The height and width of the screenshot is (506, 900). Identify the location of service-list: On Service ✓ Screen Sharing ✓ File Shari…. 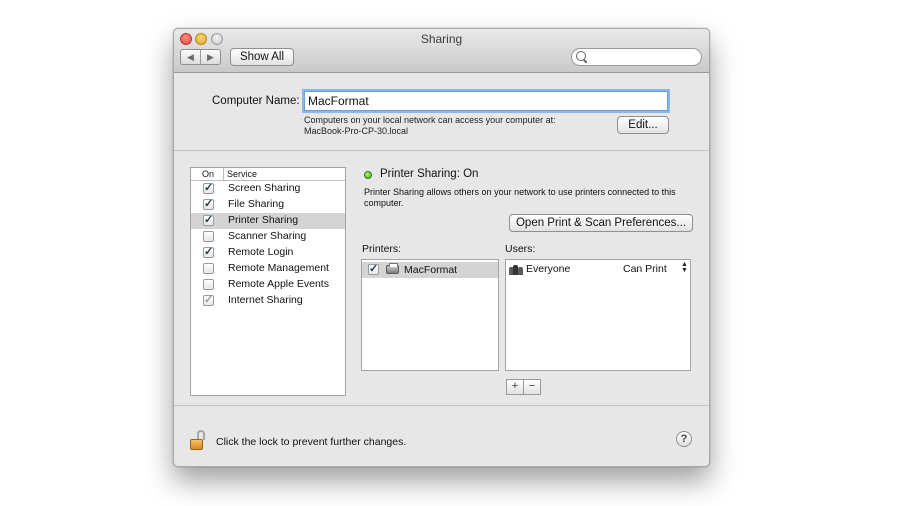
(268, 281).